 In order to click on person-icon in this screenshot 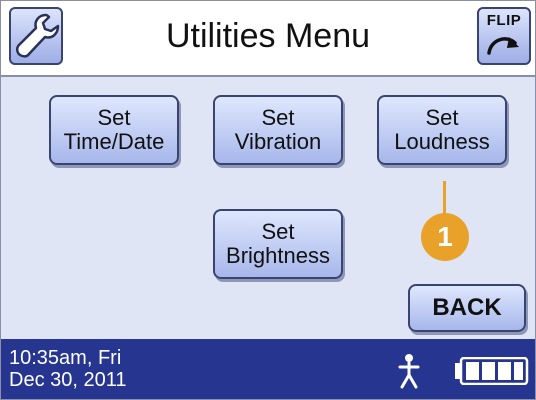, I will do `click(409, 371)`.